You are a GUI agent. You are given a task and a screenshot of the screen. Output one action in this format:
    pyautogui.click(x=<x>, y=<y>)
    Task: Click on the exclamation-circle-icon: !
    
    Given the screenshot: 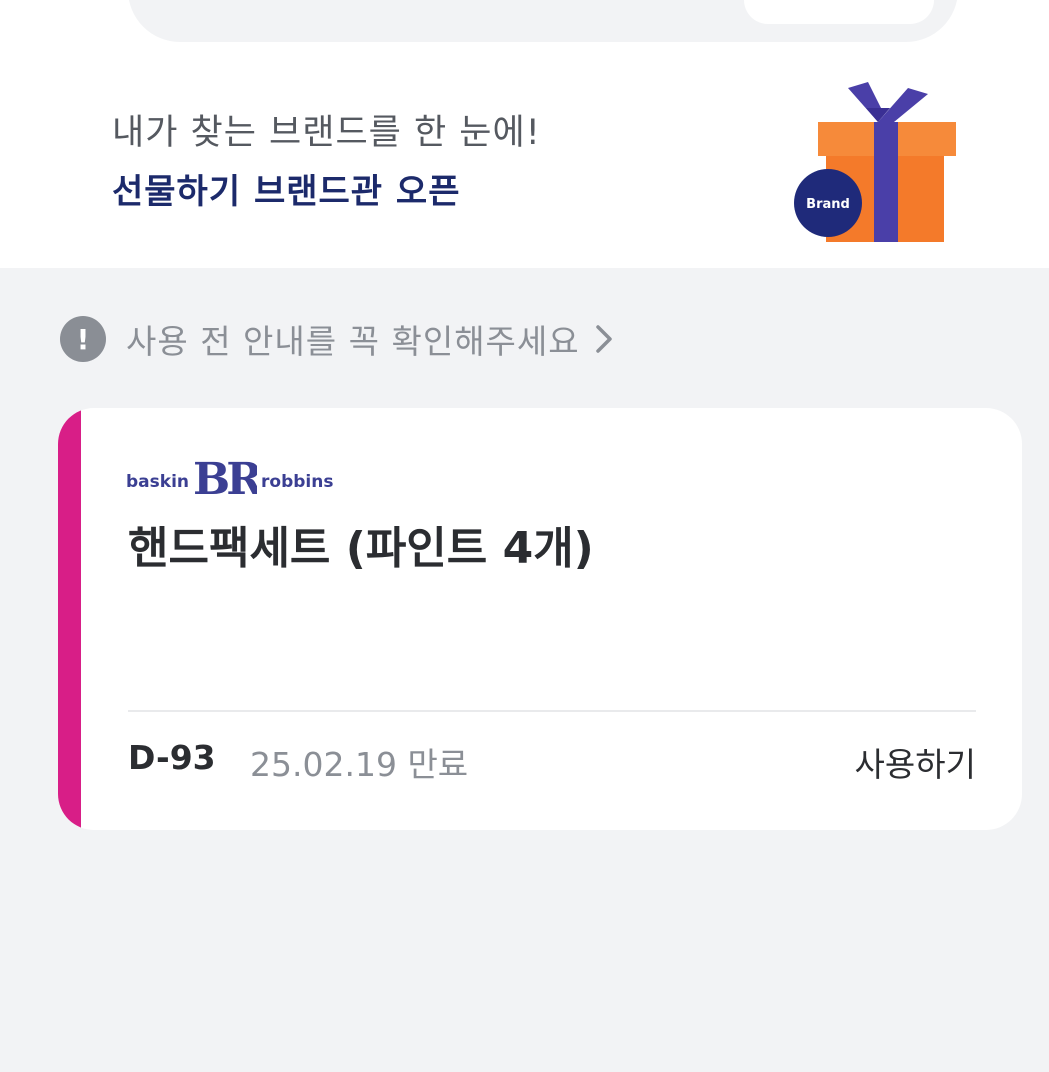 What is the action you would take?
    pyautogui.click(x=83, y=339)
    